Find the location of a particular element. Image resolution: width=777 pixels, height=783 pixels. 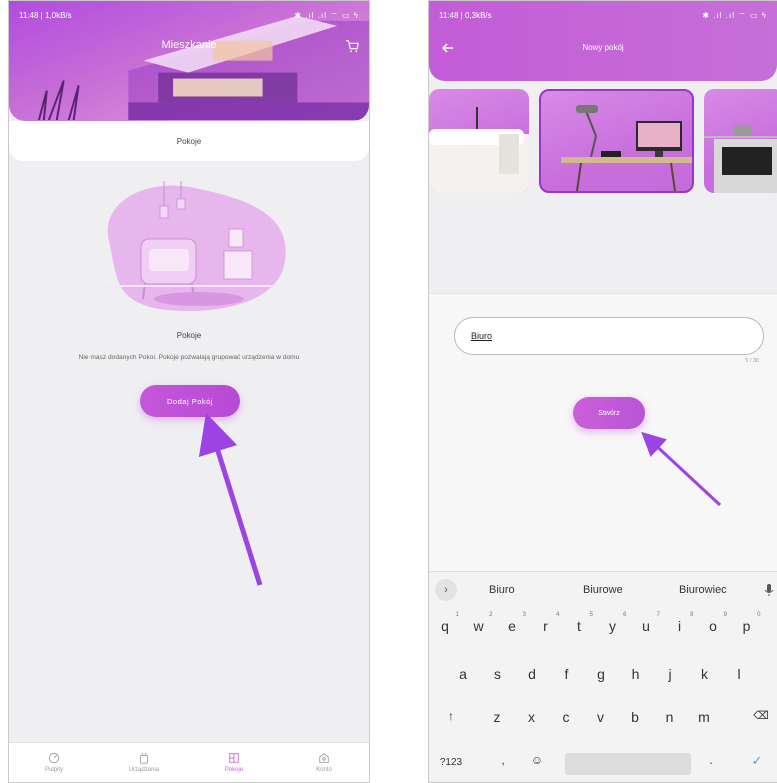

key-b: b is located at coordinates (635, 717).